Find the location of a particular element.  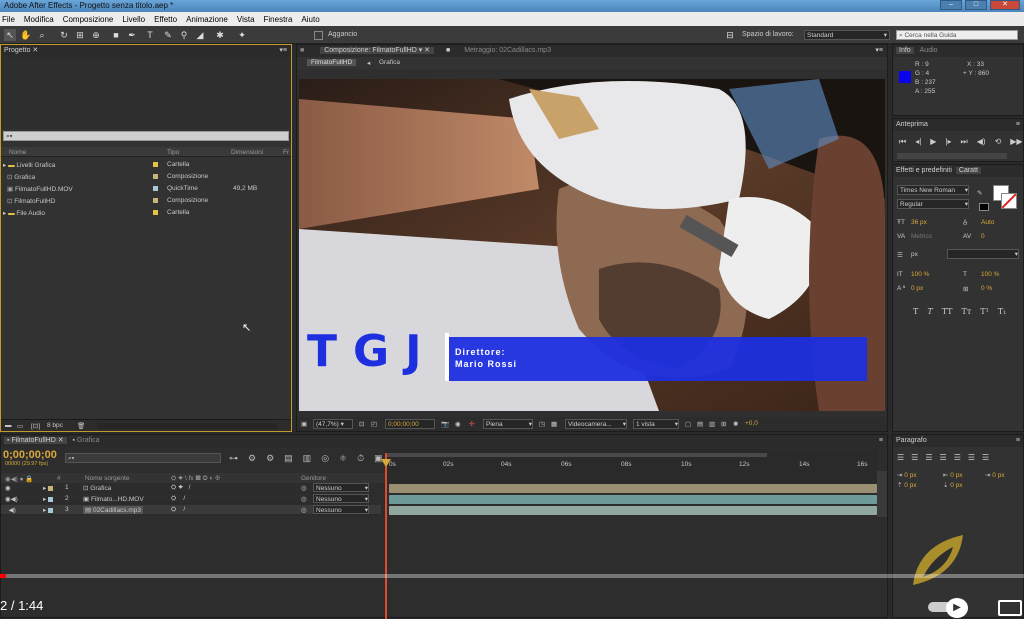

menu-livello: Livello is located at coordinates (133, 19).